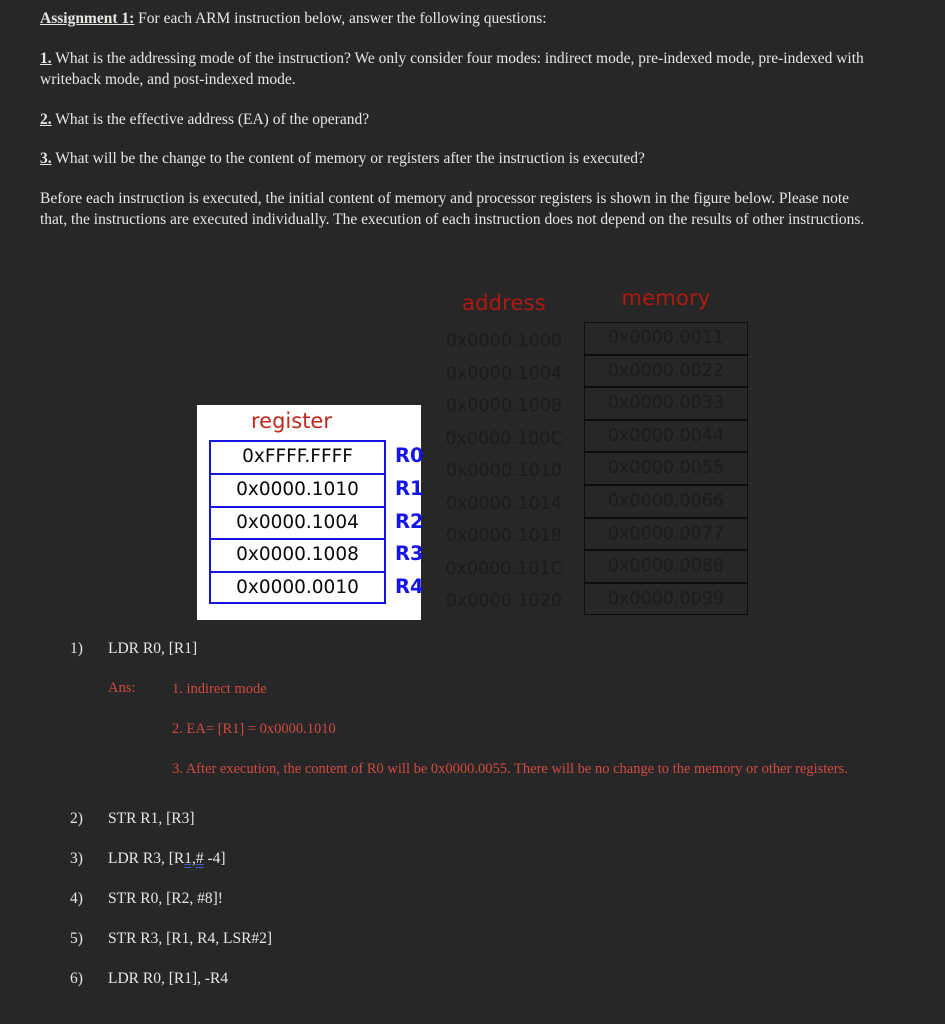 The width and height of the screenshot is (945, 1024). I want to click on memory-cell: 0x0000.0099, so click(666, 599).